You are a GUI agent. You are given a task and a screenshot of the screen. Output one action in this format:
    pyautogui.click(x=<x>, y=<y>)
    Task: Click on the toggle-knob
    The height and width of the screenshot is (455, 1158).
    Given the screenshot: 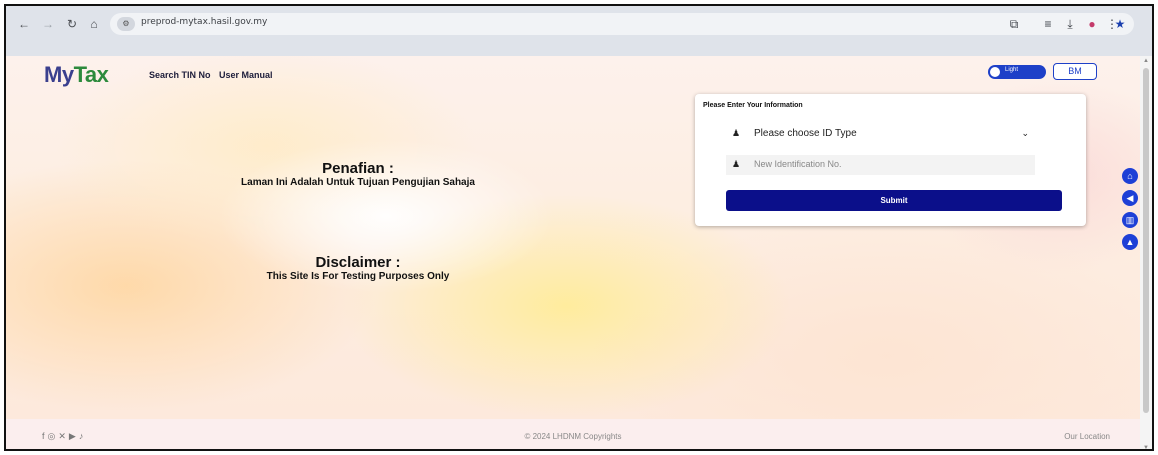 What is the action you would take?
    pyautogui.click(x=995, y=72)
    